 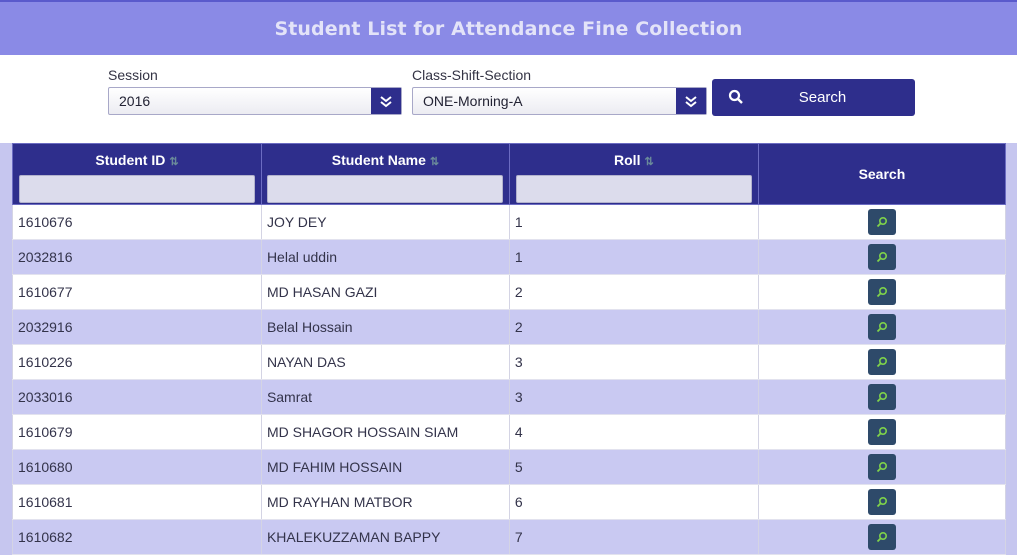 I want to click on student-id-filter-input, so click(x=136, y=189).